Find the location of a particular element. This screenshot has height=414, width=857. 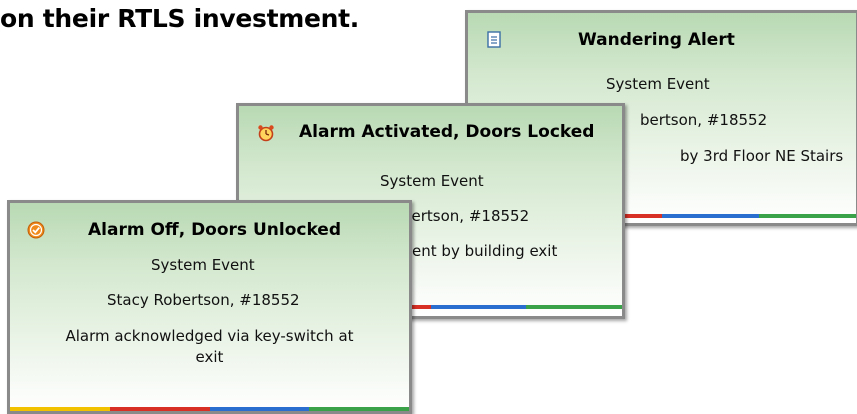

document-icon is located at coordinates (494, 39).